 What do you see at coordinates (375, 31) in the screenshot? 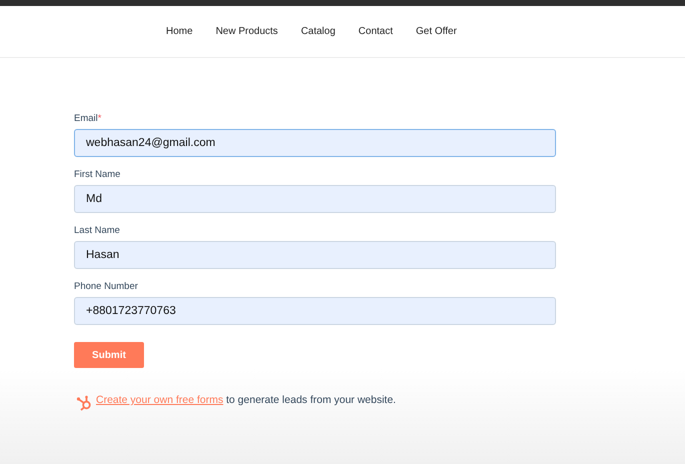
I see `nav-link: Contact` at bounding box center [375, 31].